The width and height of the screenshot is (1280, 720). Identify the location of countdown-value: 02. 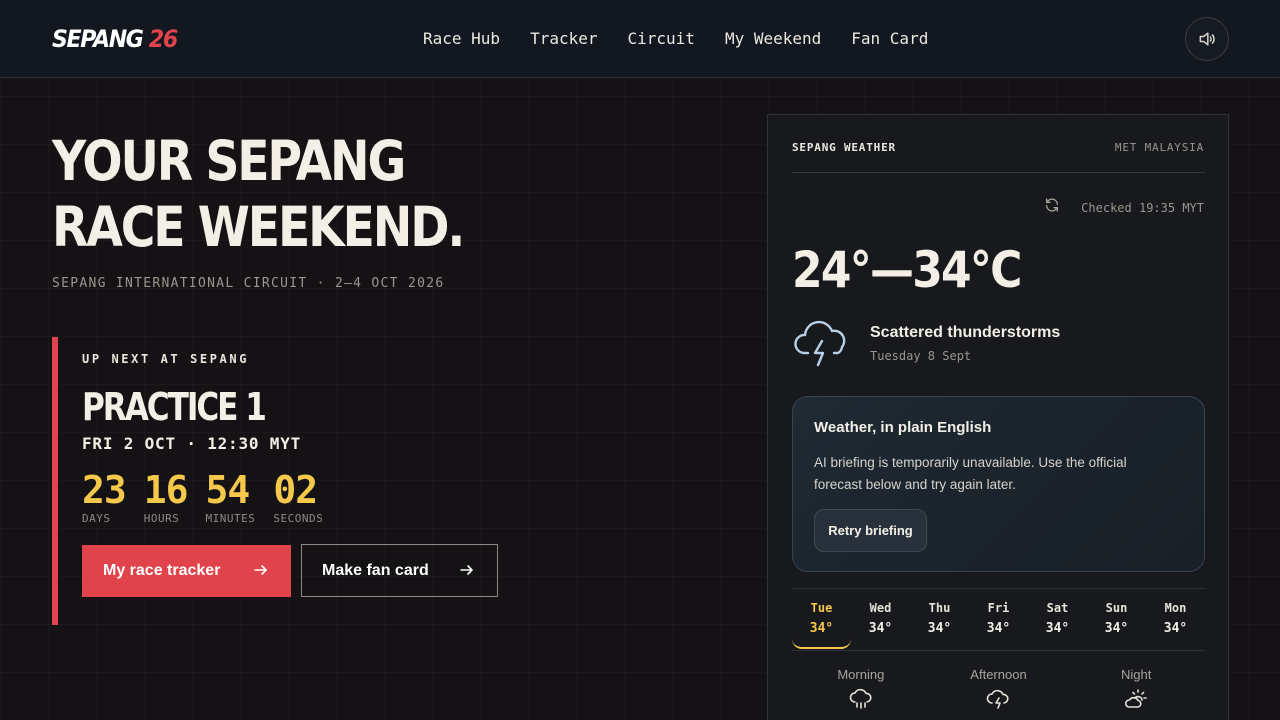
(295, 490).